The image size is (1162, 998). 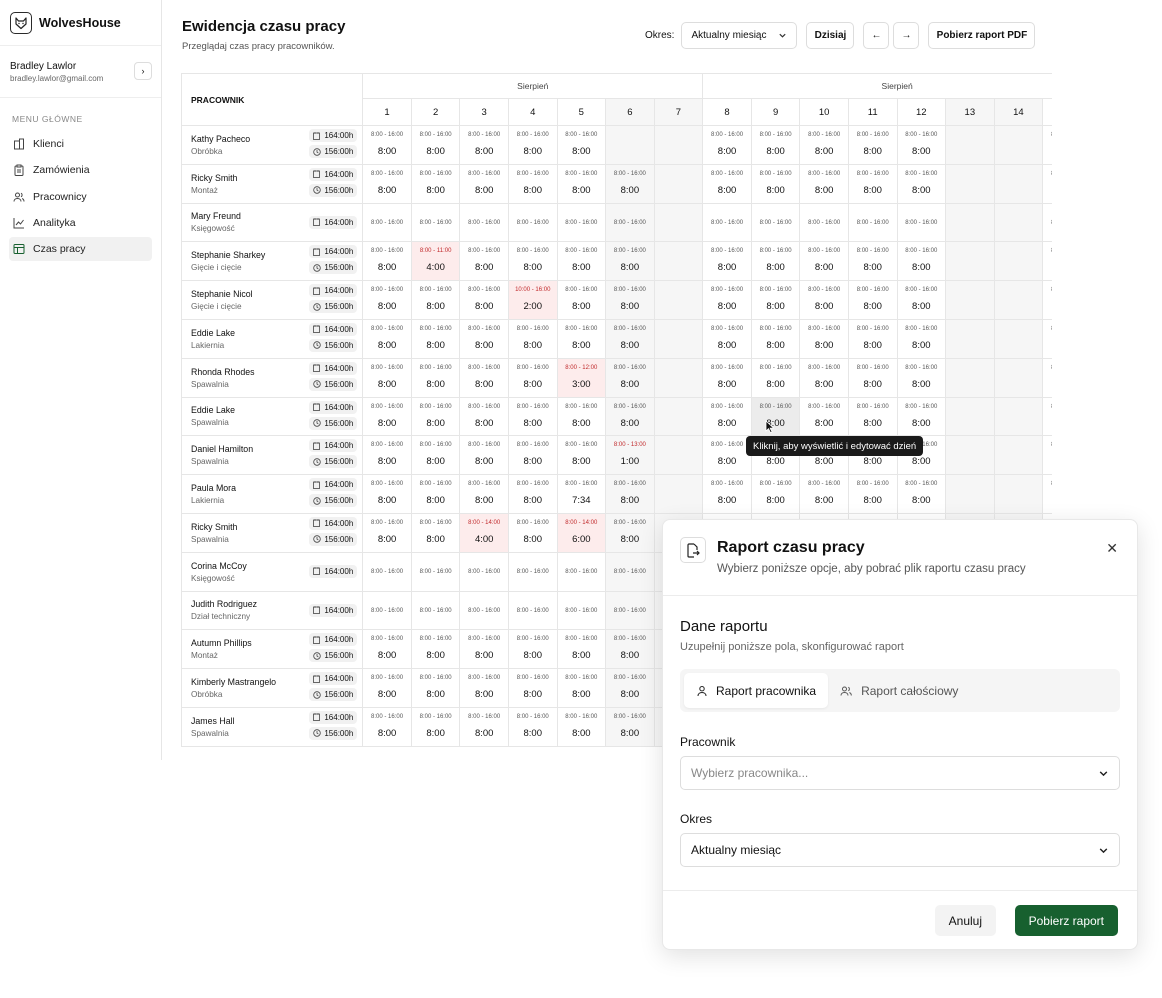 I want to click on tab-employee-report: Raport pracownika, so click(x=756, y=690).